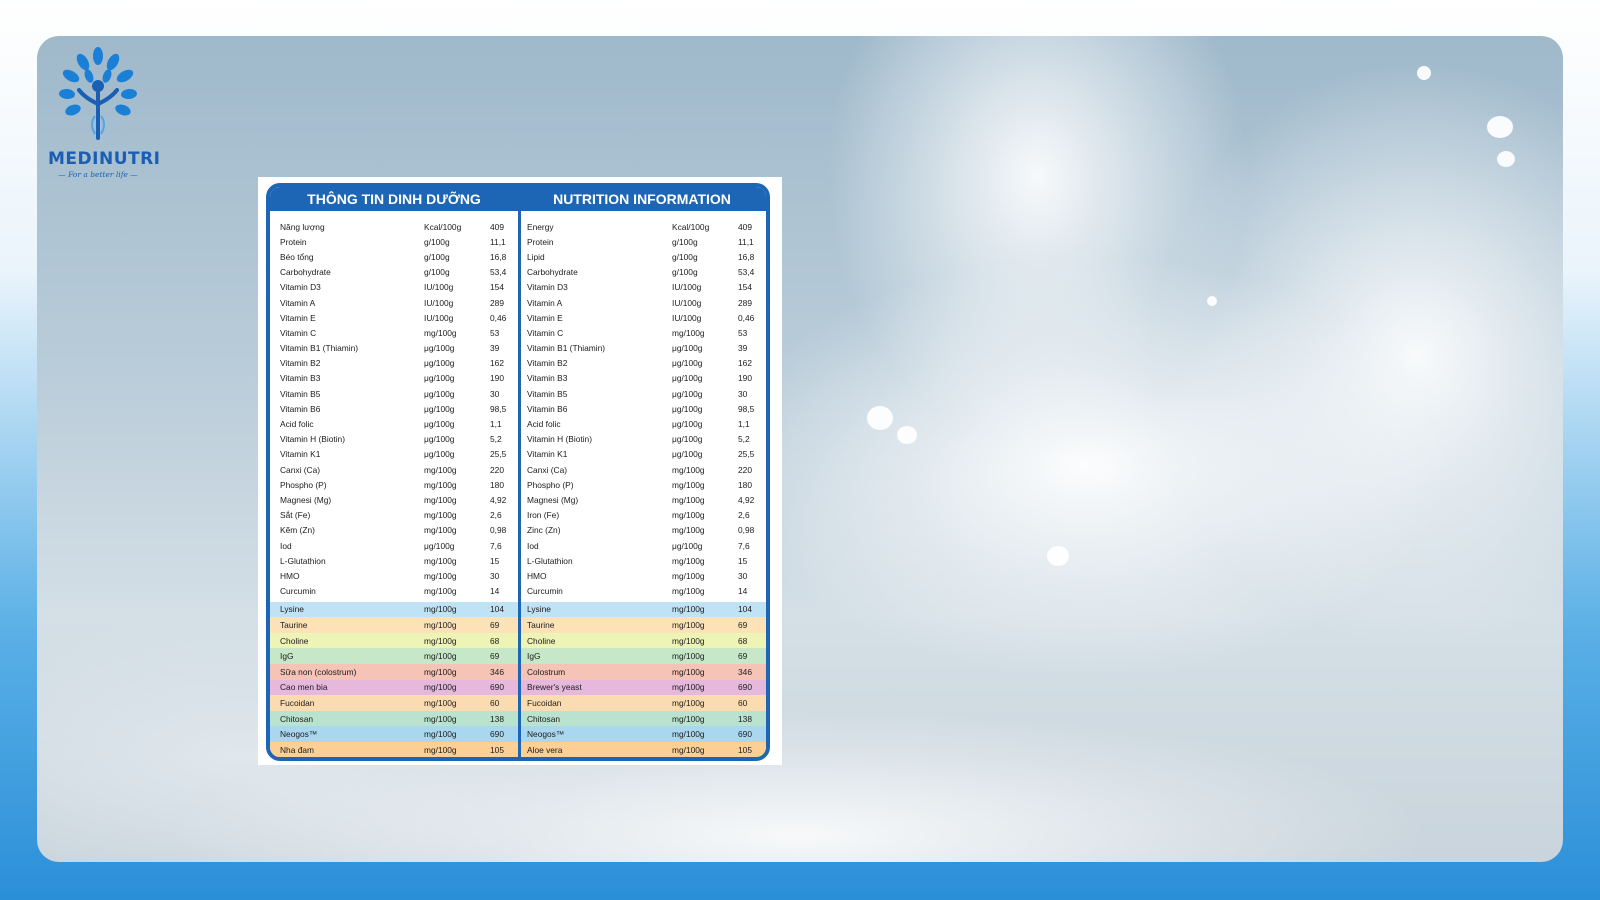 This screenshot has width=1600, height=900. I want to click on column-divider, so click(519, 483).